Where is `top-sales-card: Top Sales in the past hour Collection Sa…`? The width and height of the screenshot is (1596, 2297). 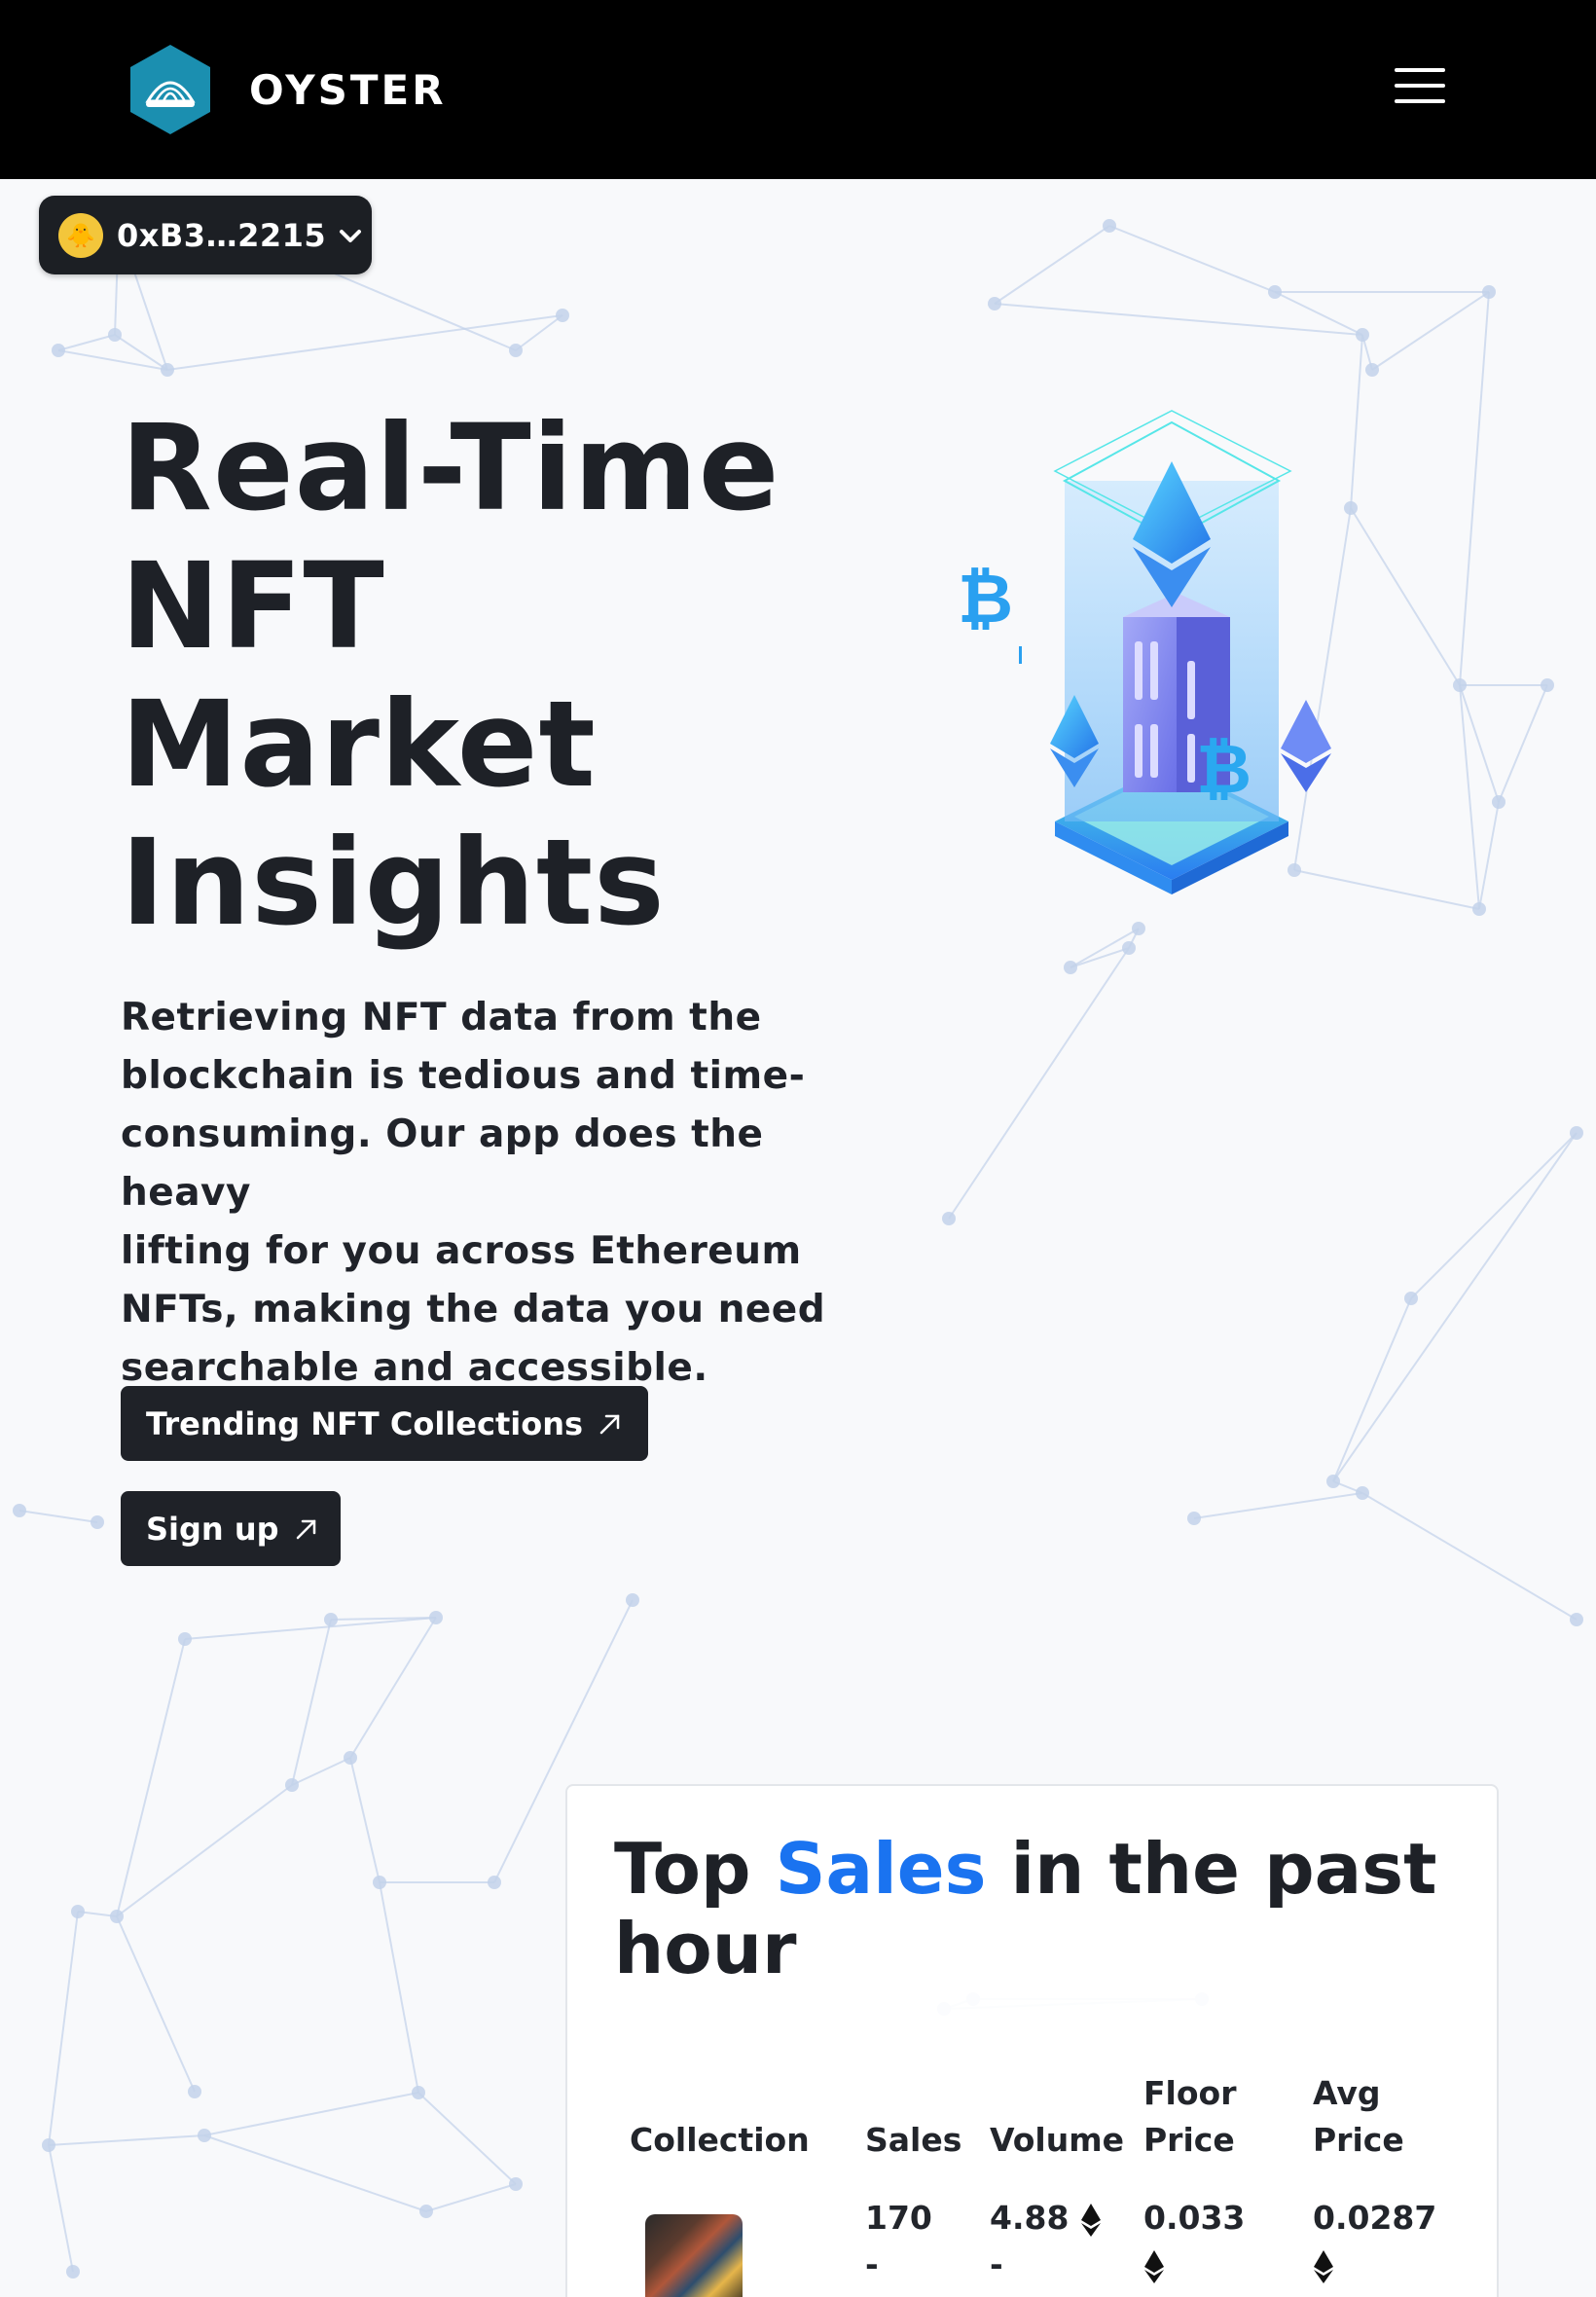 top-sales-card: Top Sales in the past hour Collection Sa… is located at coordinates (1032, 2040).